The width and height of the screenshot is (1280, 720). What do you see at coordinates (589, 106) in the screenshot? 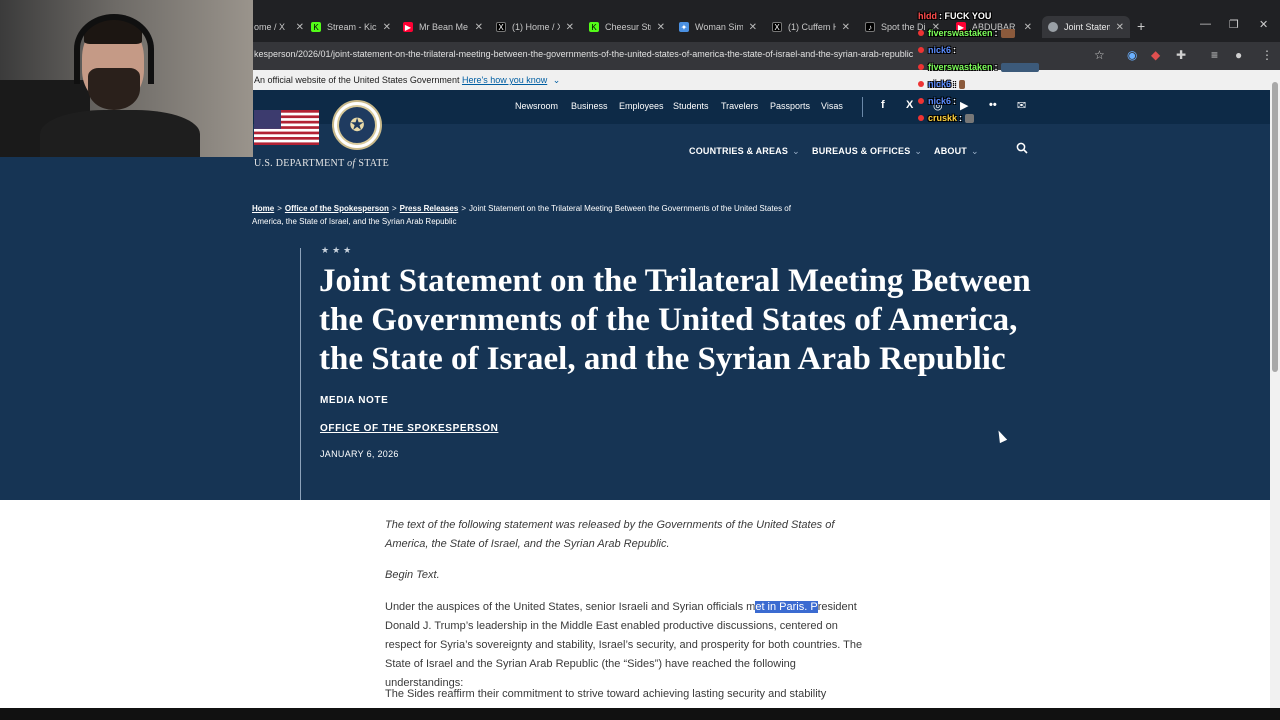
I see `nav-business: Business` at bounding box center [589, 106].